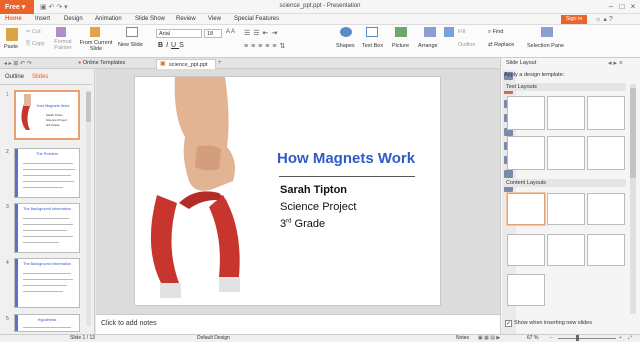  I want to click on tab-nav-icons: ◂ ▸ ⊞ ↶ ↷, so click(18, 63).